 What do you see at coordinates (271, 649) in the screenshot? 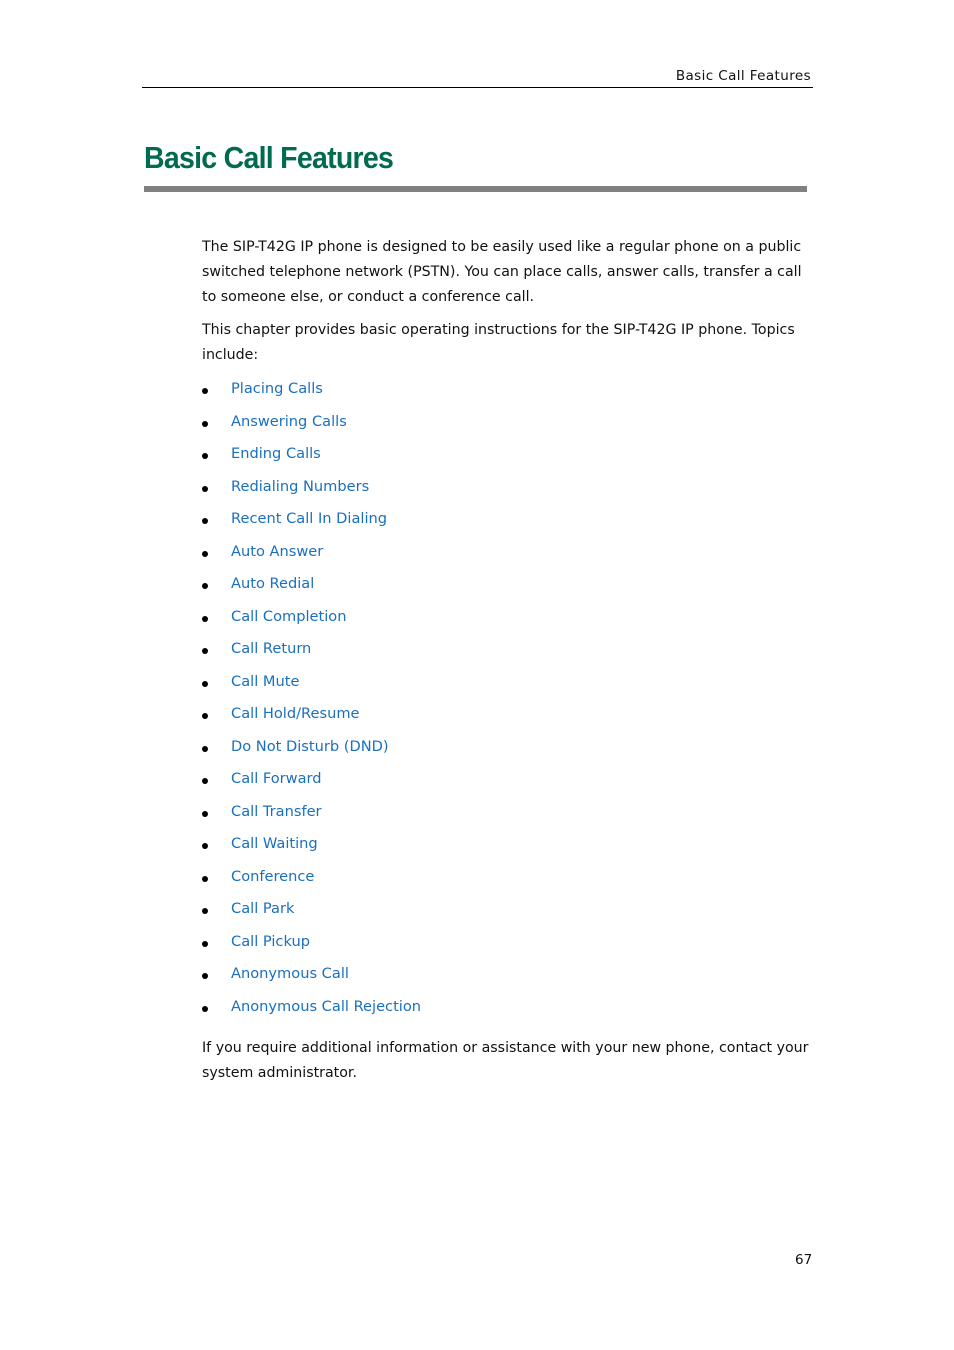
I see `topic-link-call-return: Call Return` at bounding box center [271, 649].